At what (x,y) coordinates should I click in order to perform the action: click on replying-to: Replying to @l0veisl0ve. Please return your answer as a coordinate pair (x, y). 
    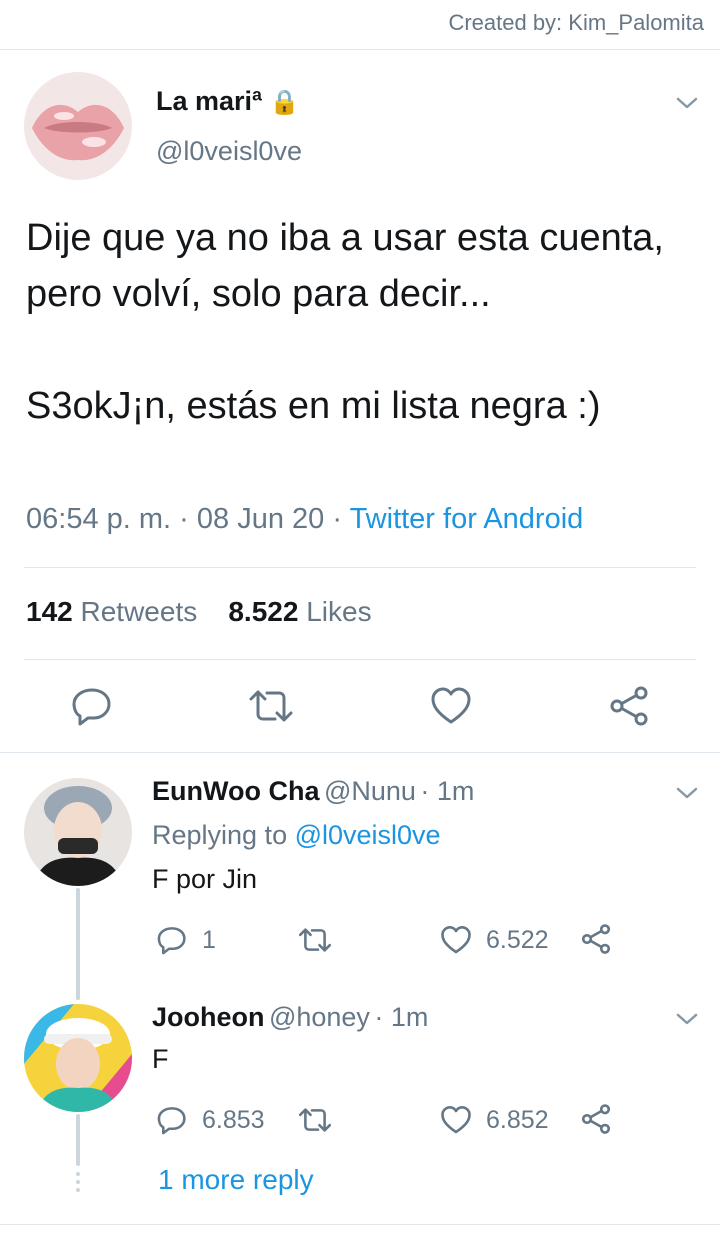
    Looking at the image, I should click on (296, 835).